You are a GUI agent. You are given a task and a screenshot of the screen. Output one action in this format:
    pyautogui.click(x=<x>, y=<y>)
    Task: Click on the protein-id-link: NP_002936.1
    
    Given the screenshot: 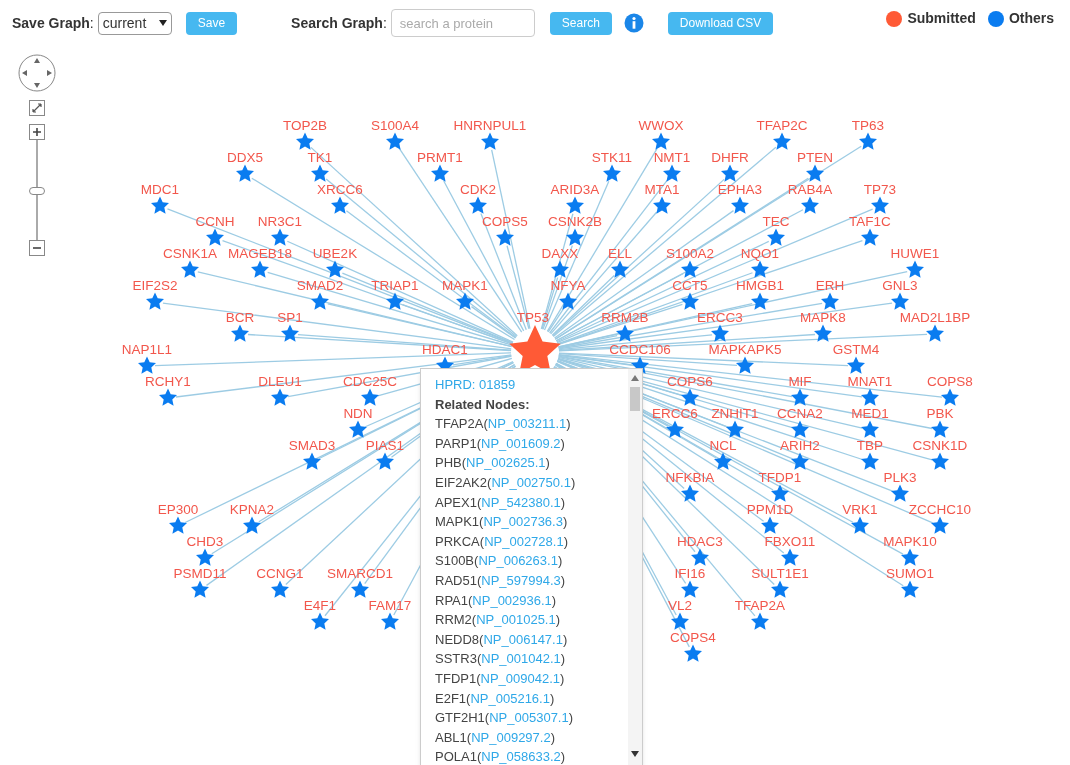 What is the action you would take?
    pyautogui.click(x=512, y=600)
    